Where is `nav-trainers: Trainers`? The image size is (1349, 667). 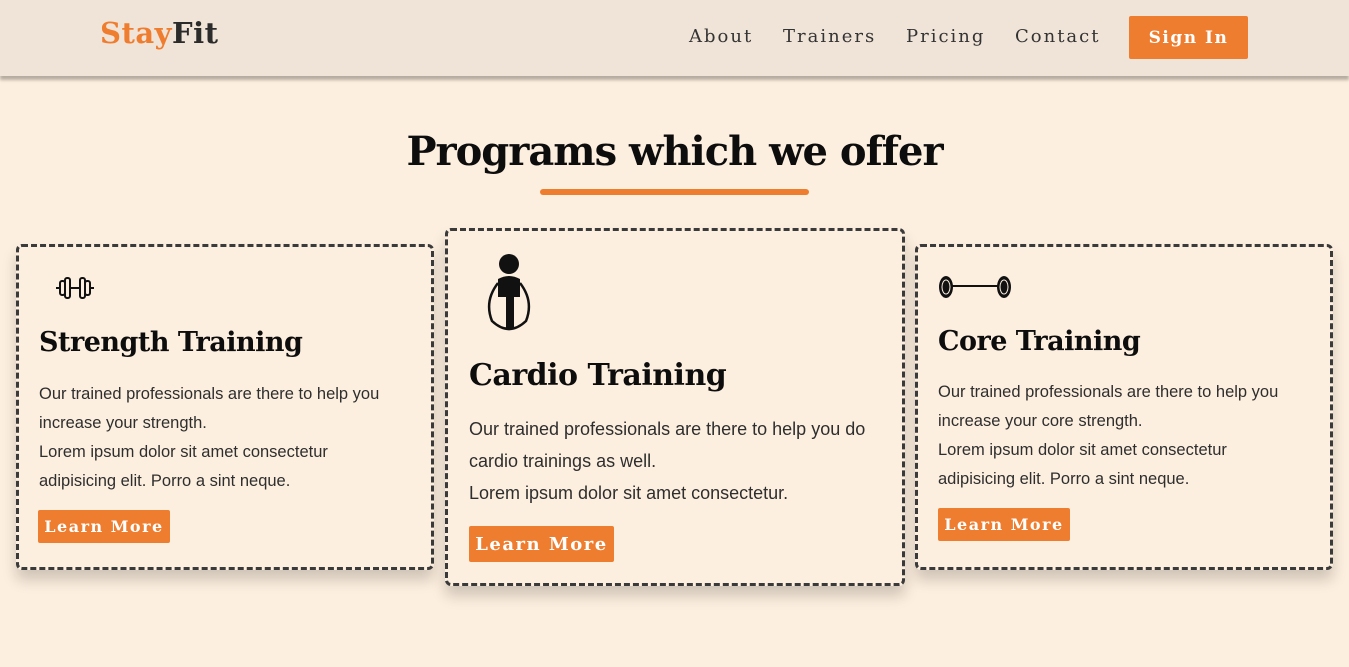
nav-trainers: Trainers is located at coordinates (829, 36).